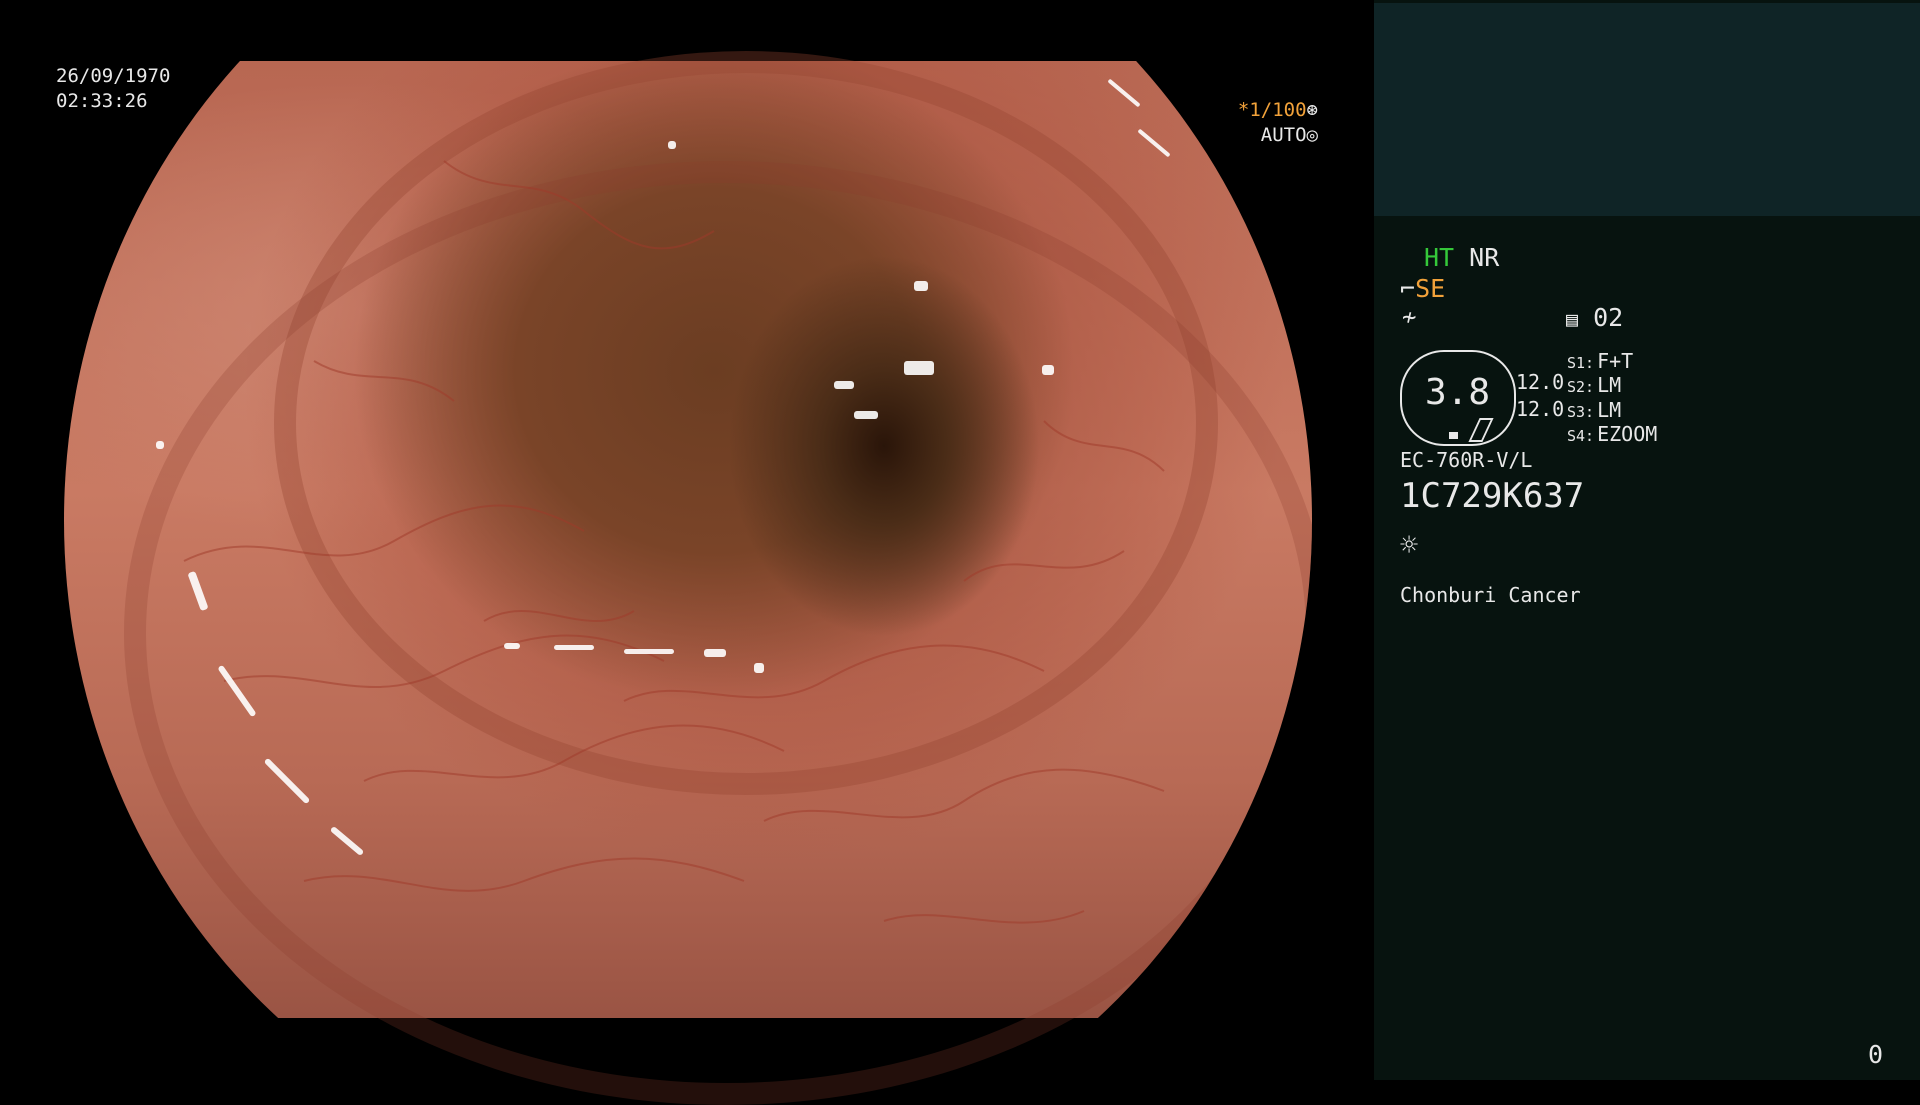 The width and height of the screenshot is (1920, 1105). Describe the element at coordinates (1312, 135) in the screenshot. I see `iris-icon: ◎` at that location.